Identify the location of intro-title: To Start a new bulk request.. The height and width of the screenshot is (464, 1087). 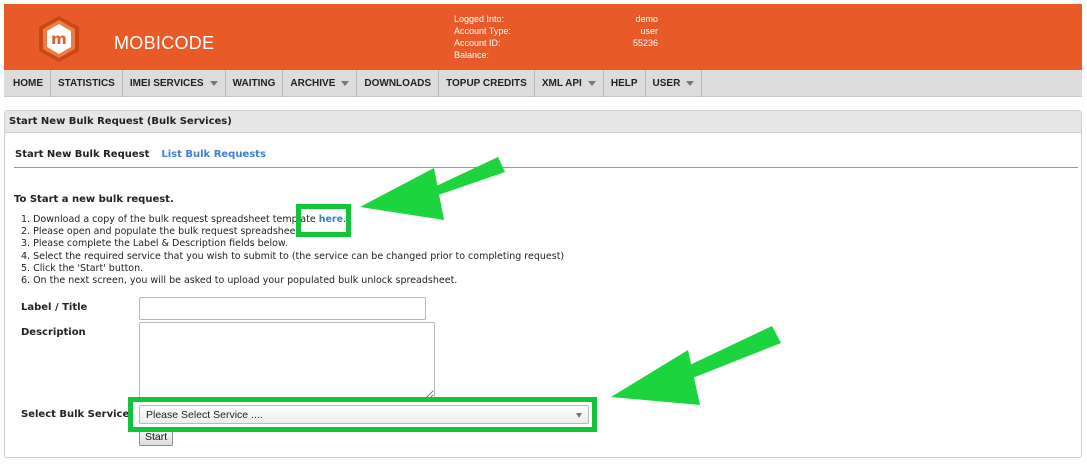
(94, 199).